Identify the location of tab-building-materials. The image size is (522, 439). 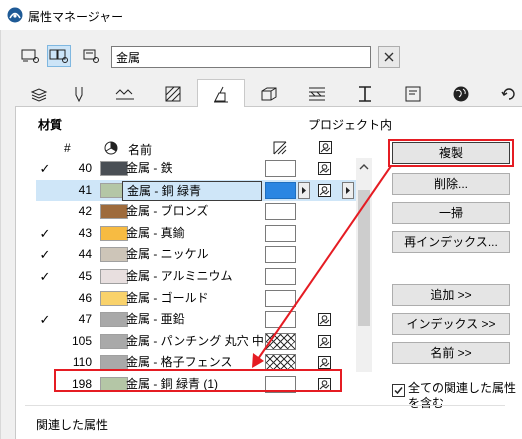
(269, 94).